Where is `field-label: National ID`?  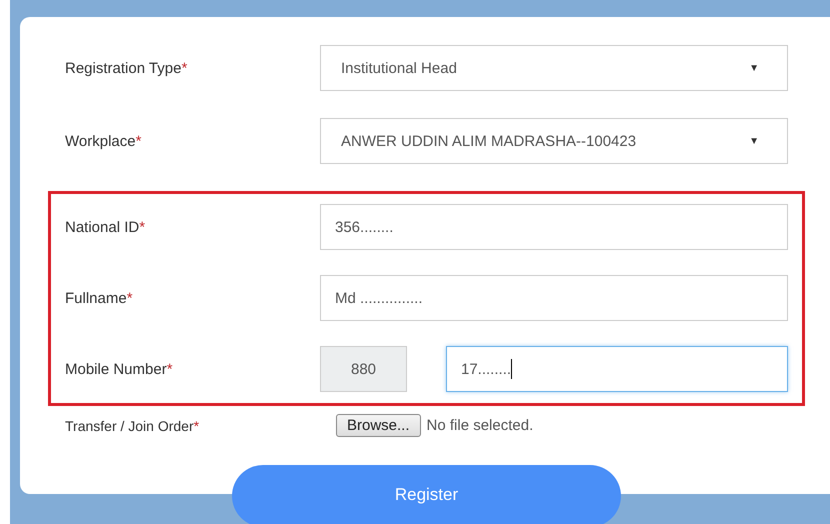
field-label: National ID is located at coordinates (102, 227).